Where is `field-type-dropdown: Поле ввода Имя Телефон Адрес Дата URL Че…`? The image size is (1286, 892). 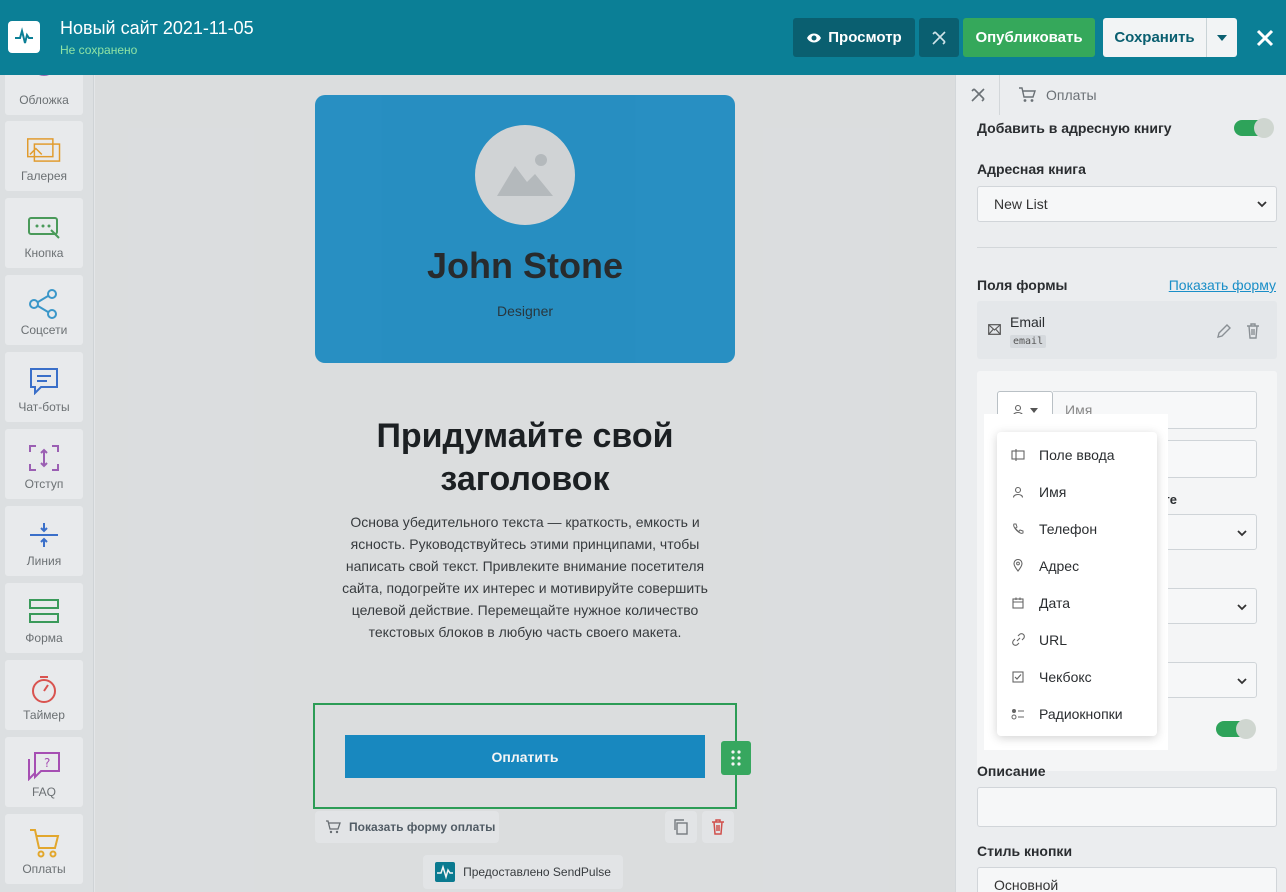 field-type-dropdown: Поле ввода Имя Телефон Адрес Дата URL Че… is located at coordinates (1077, 584).